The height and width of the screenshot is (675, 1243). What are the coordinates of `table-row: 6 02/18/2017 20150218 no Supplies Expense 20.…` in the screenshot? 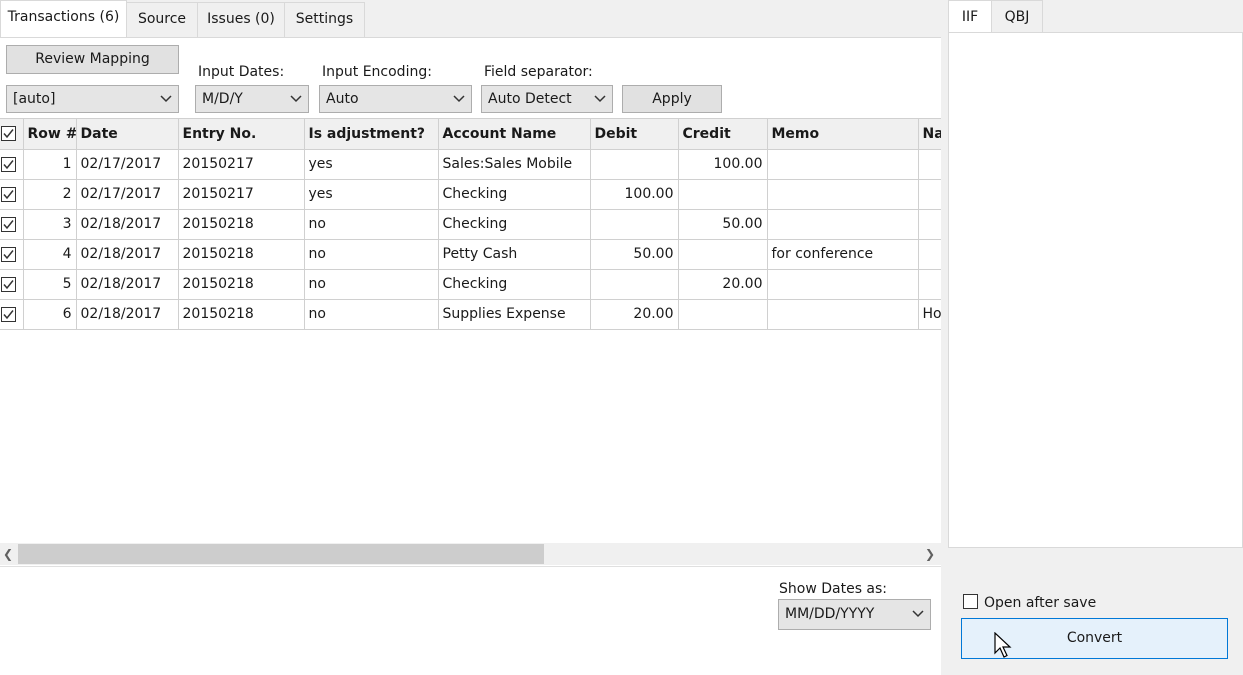 It's located at (470, 314).